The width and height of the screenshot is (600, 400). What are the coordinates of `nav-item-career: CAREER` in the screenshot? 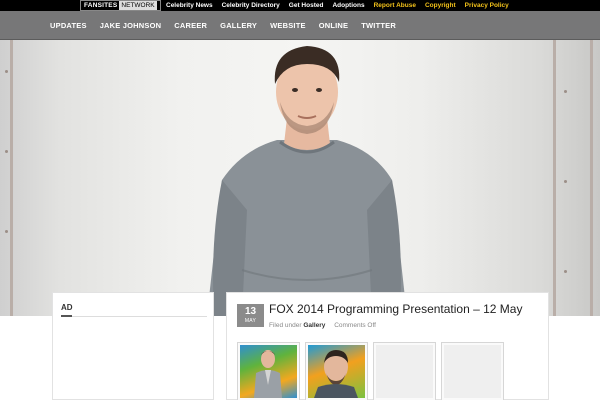 It's located at (190, 25).